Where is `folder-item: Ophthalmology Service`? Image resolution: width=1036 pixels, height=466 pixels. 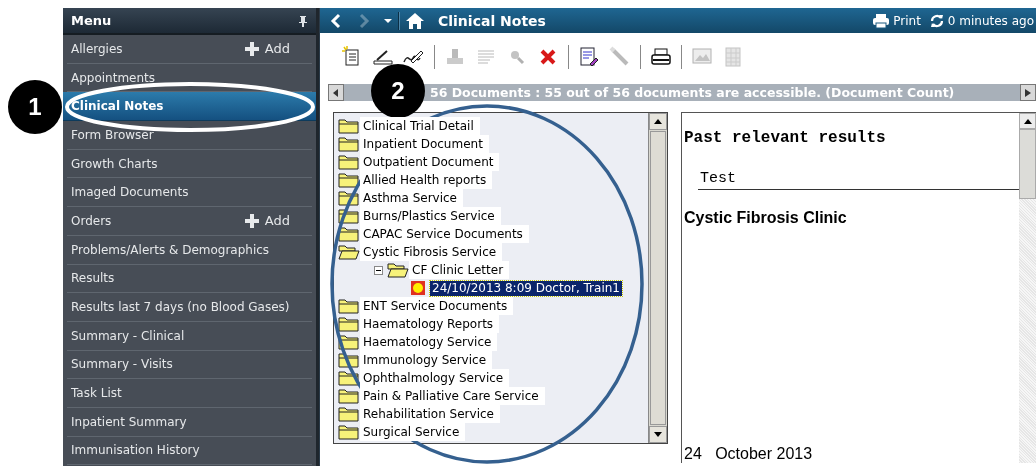 folder-item: Ophthalmology Service is located at coordinates (435, 378).